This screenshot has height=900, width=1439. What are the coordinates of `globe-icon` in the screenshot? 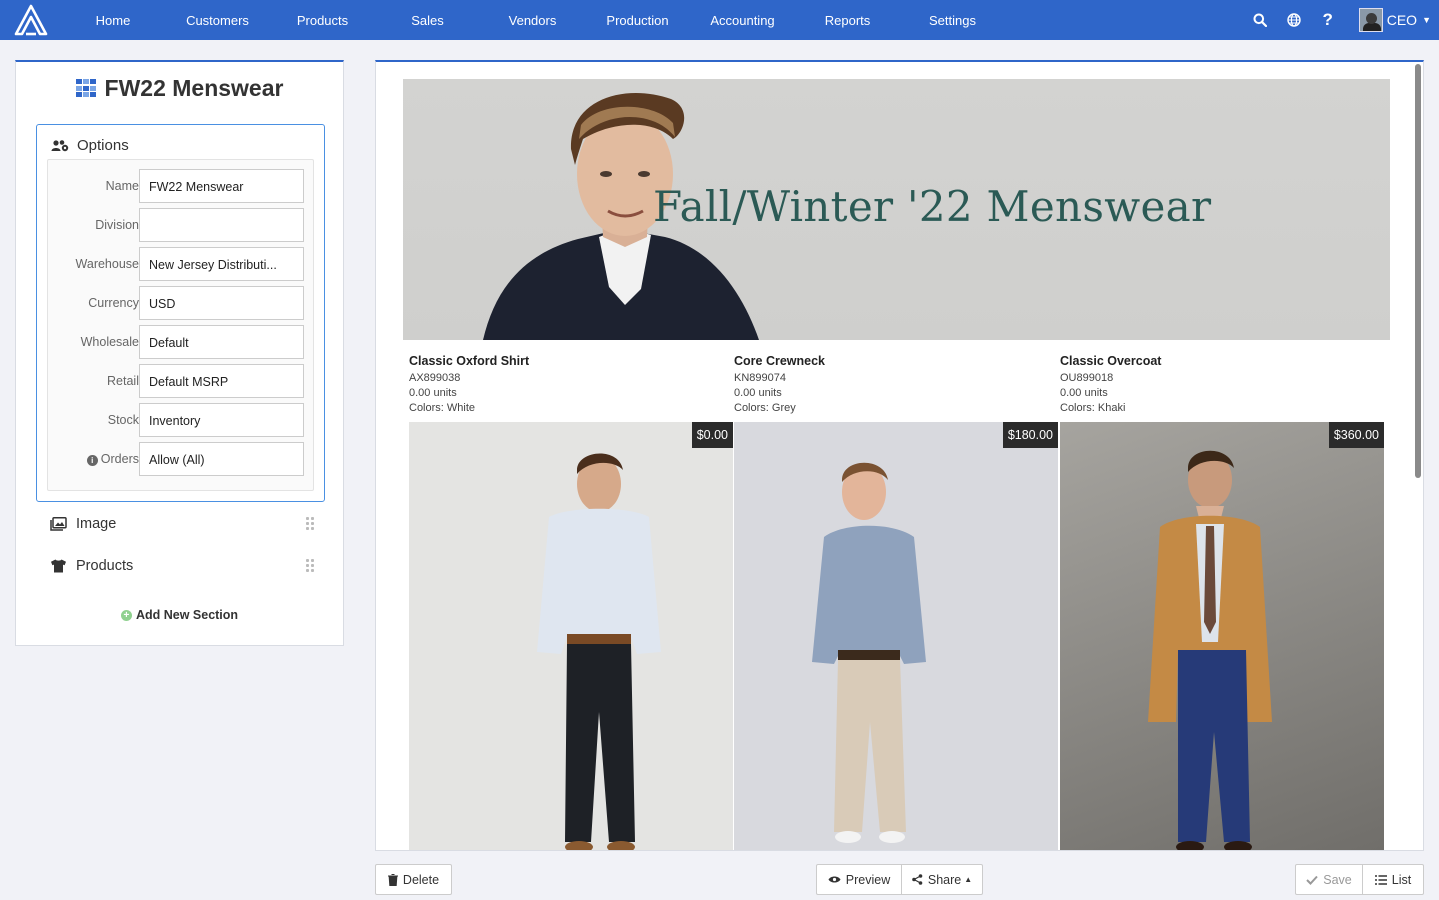 It's located at (1294, 20).